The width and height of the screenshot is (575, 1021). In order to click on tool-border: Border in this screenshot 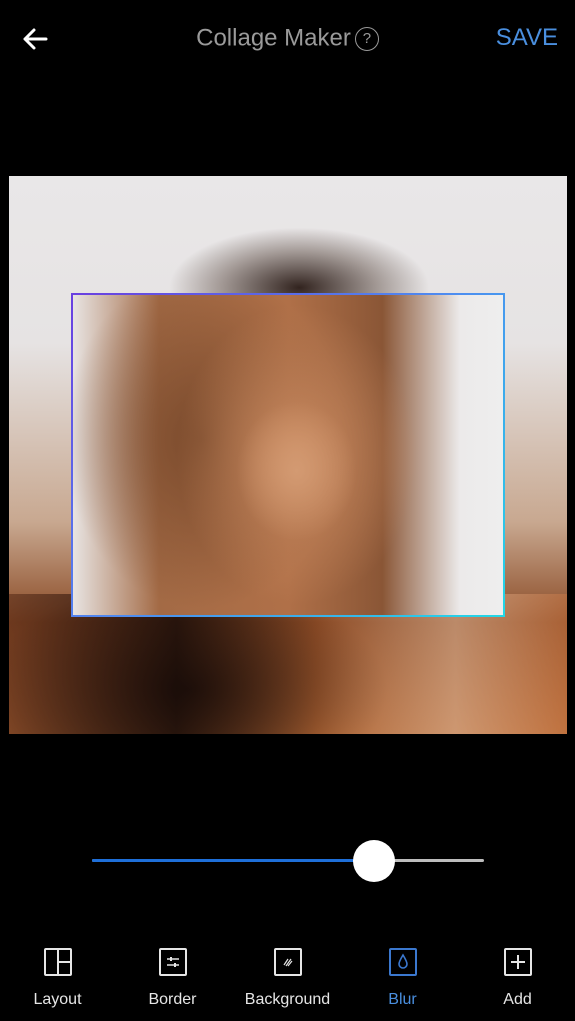, I will do `click(172, 983)`.